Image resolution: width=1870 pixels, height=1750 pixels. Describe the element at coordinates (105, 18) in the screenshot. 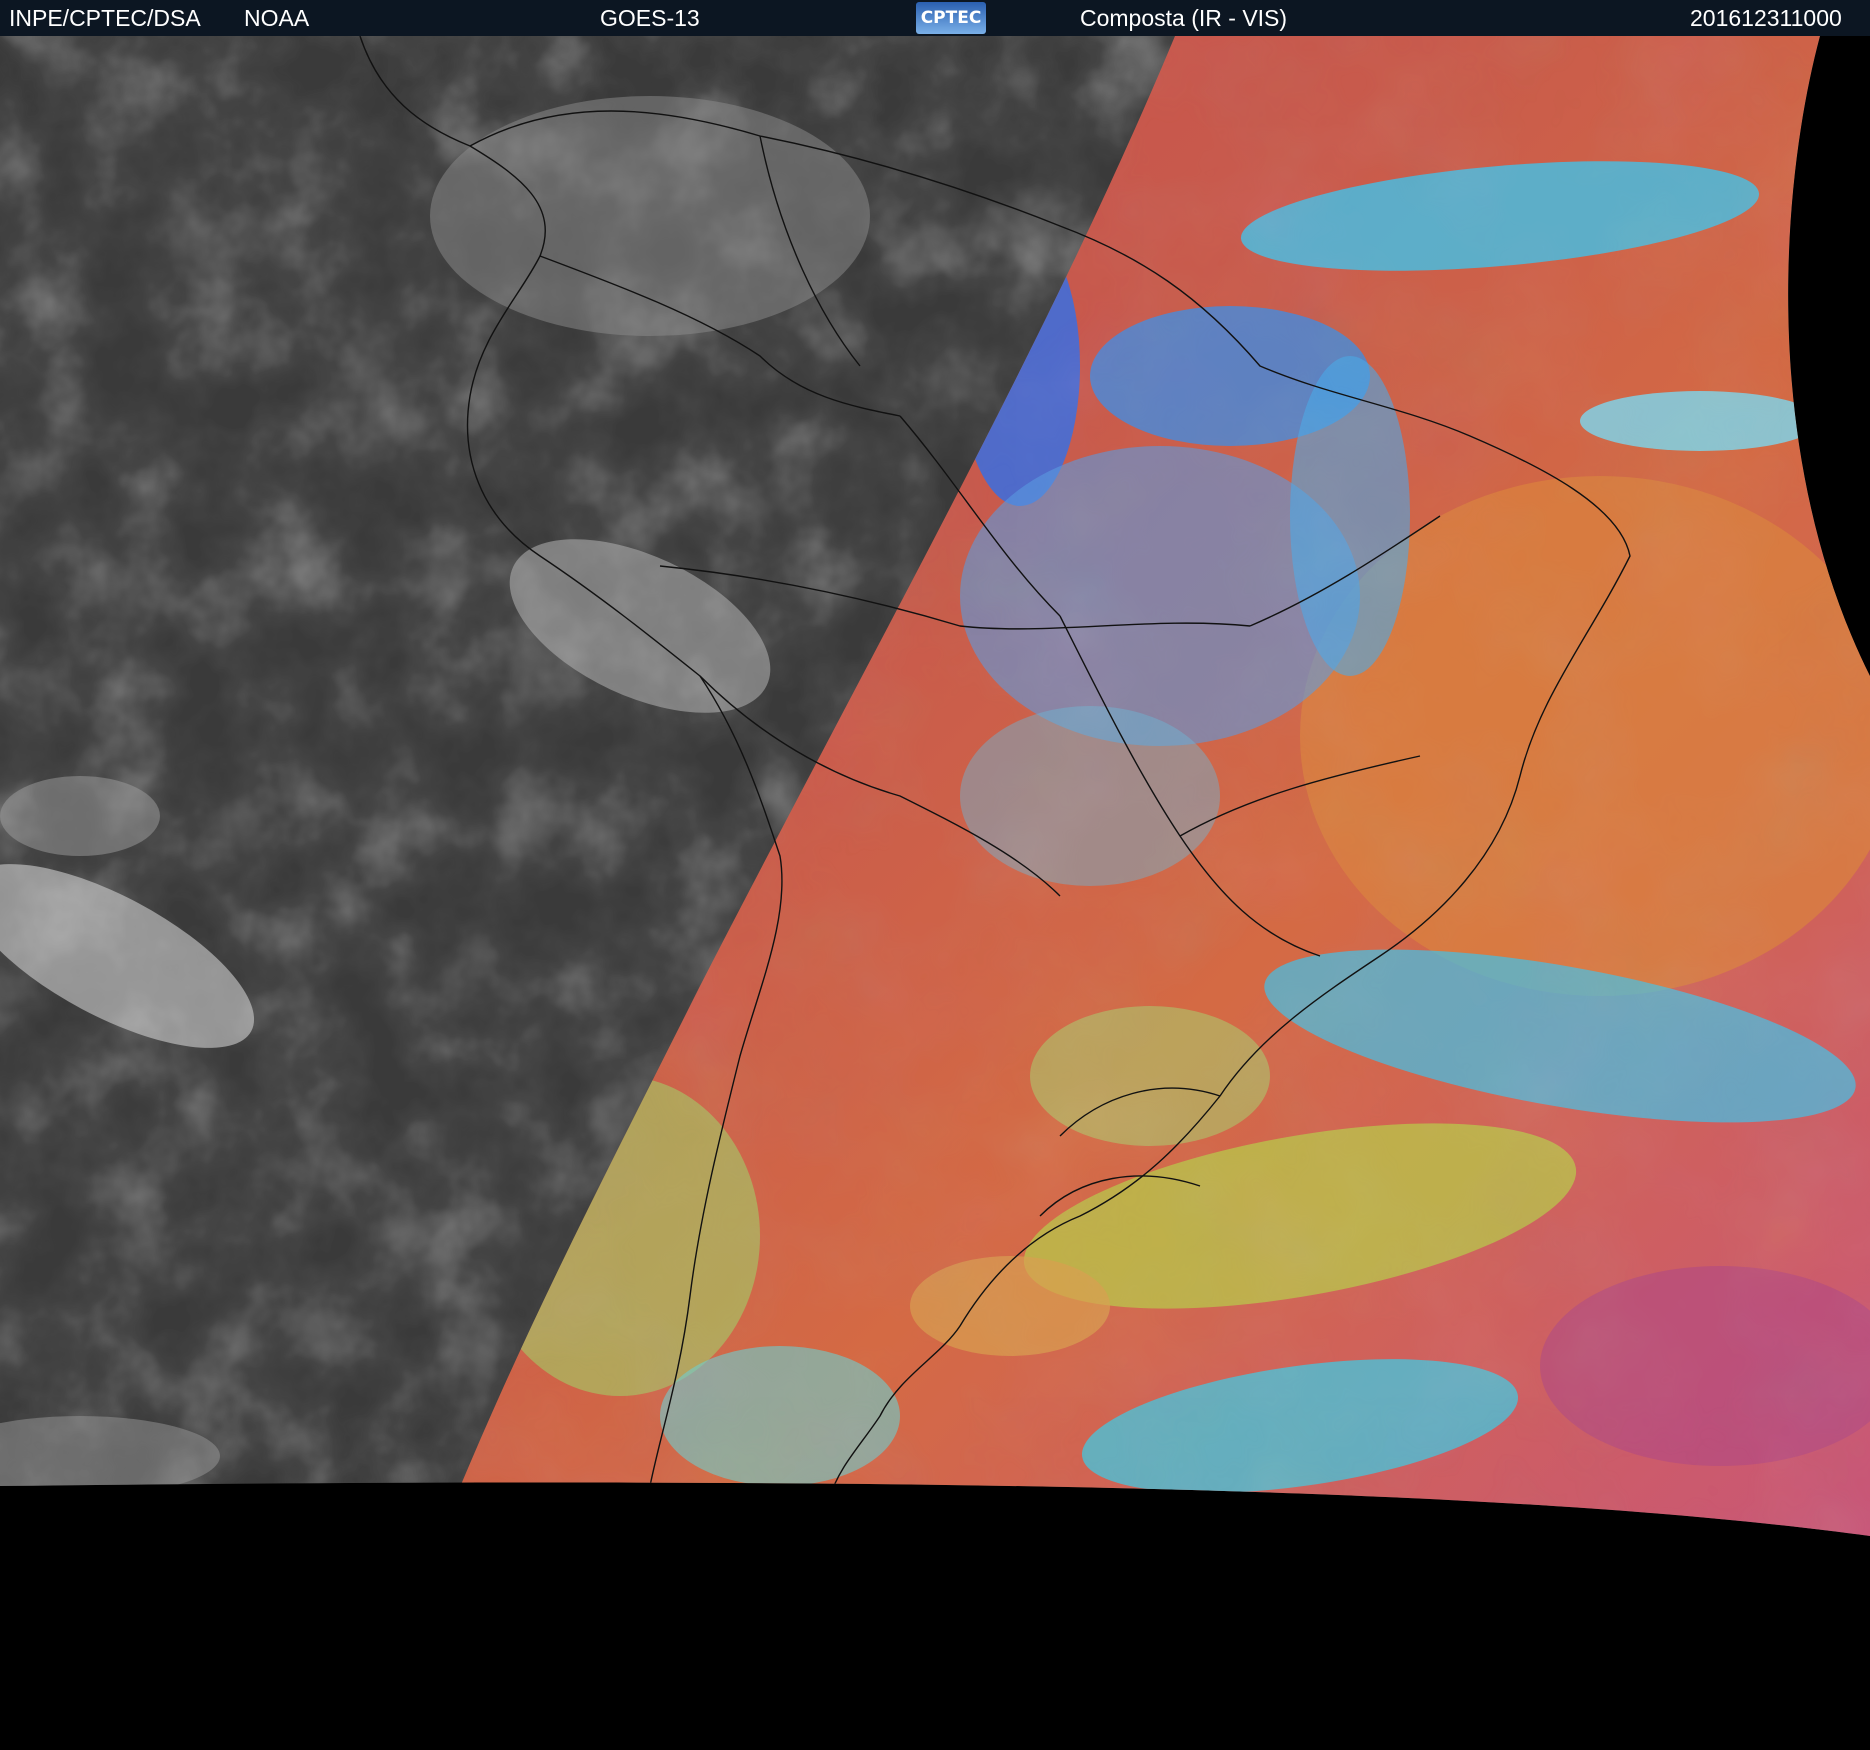

I see `agency-label: INPE/CPTEC/DSA` at that location.